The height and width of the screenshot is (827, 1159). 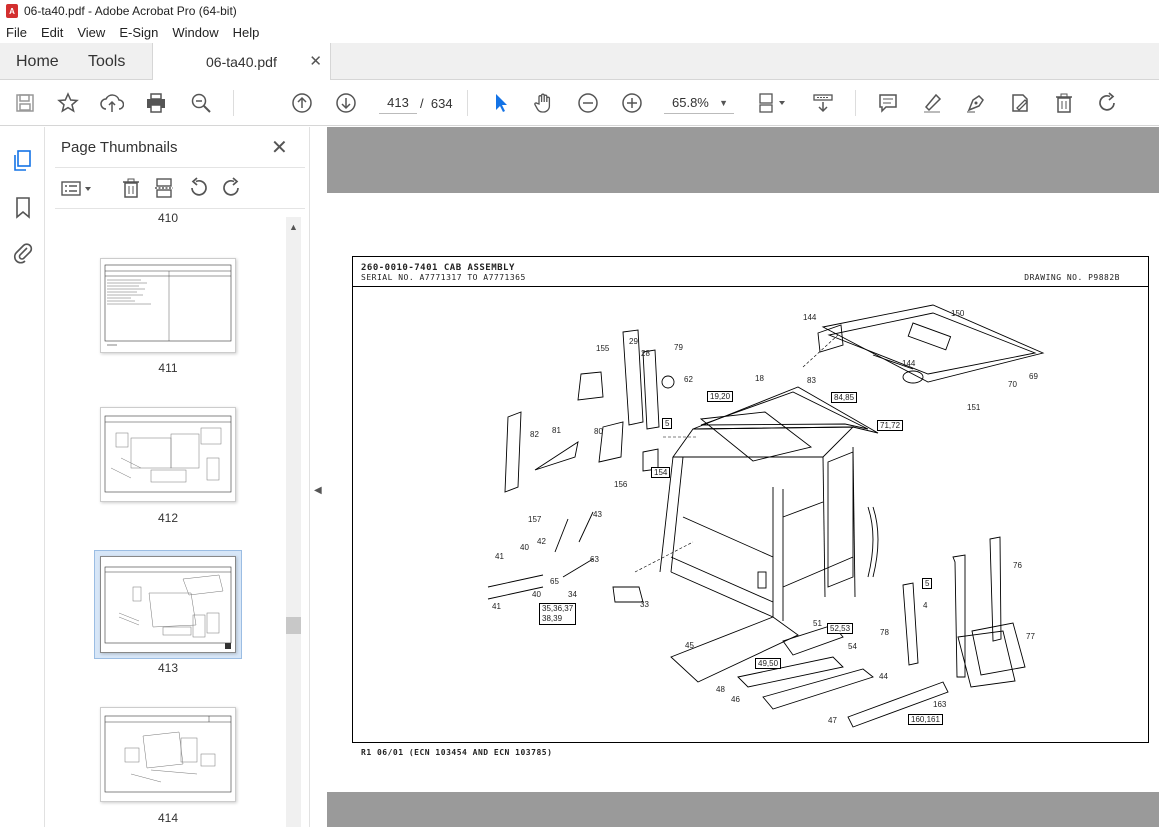 I want to click on panel-collapse-bar: ◀, so click(x=318, y=477).